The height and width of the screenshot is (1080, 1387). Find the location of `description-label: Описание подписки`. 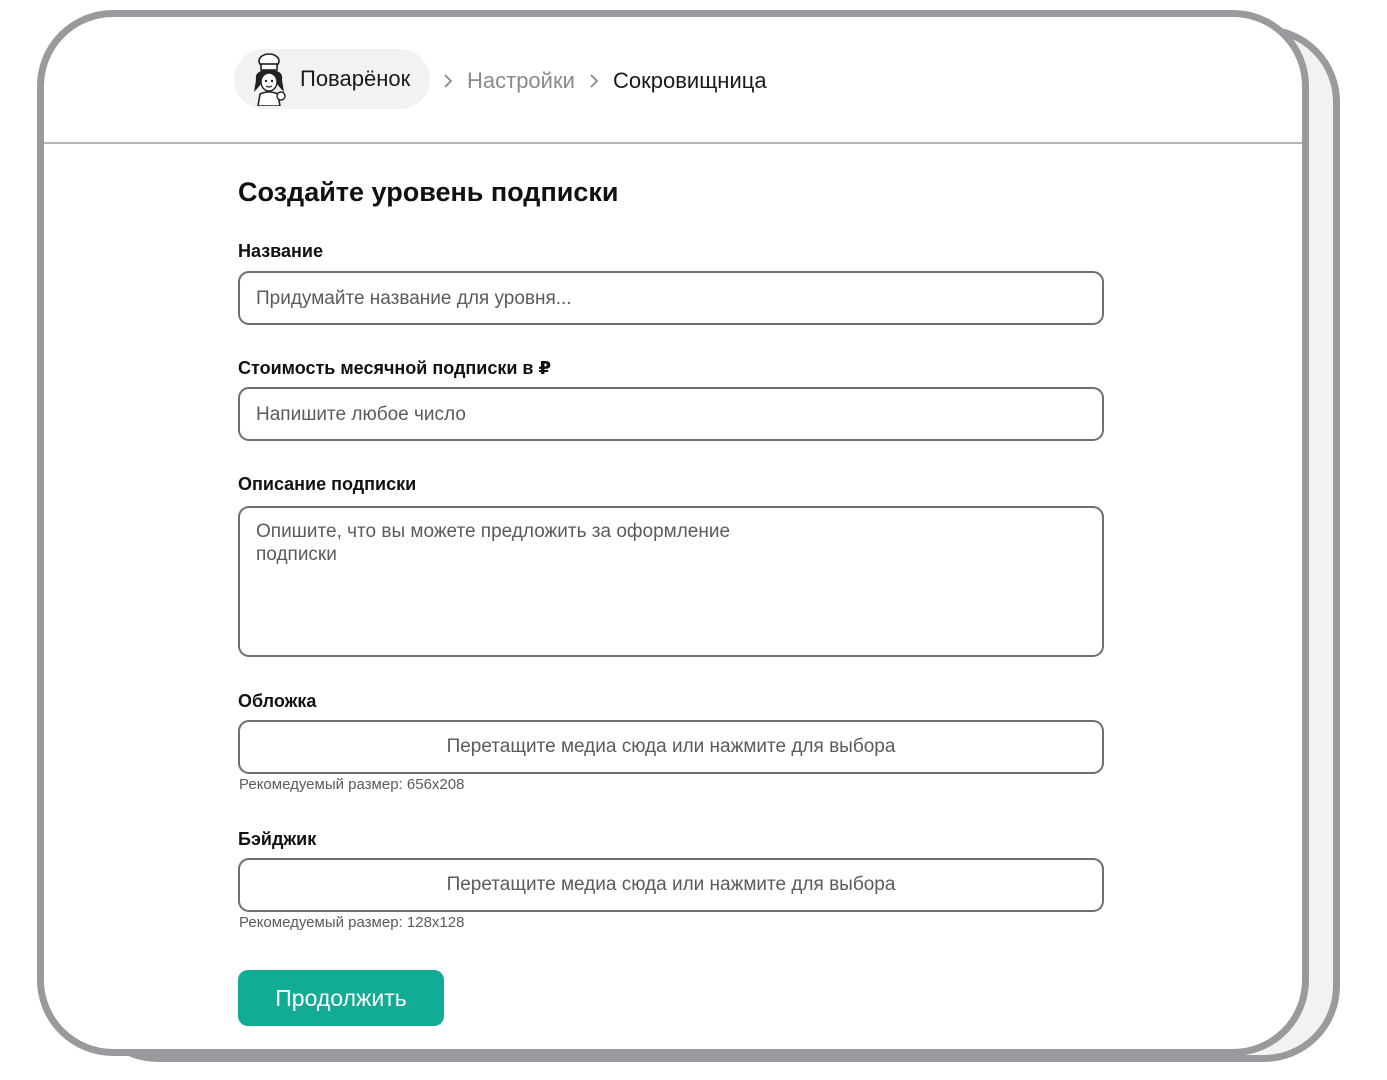

description-label: Описание подписки is located at coordinates (327, 484).